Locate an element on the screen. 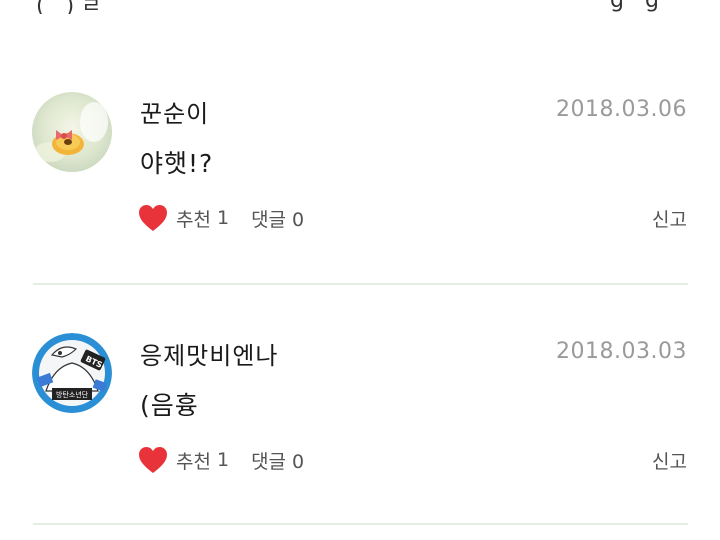 The width and height of the screenshot is (720, 540). like-button: 추천 1 is located at coordinates (194, 460).